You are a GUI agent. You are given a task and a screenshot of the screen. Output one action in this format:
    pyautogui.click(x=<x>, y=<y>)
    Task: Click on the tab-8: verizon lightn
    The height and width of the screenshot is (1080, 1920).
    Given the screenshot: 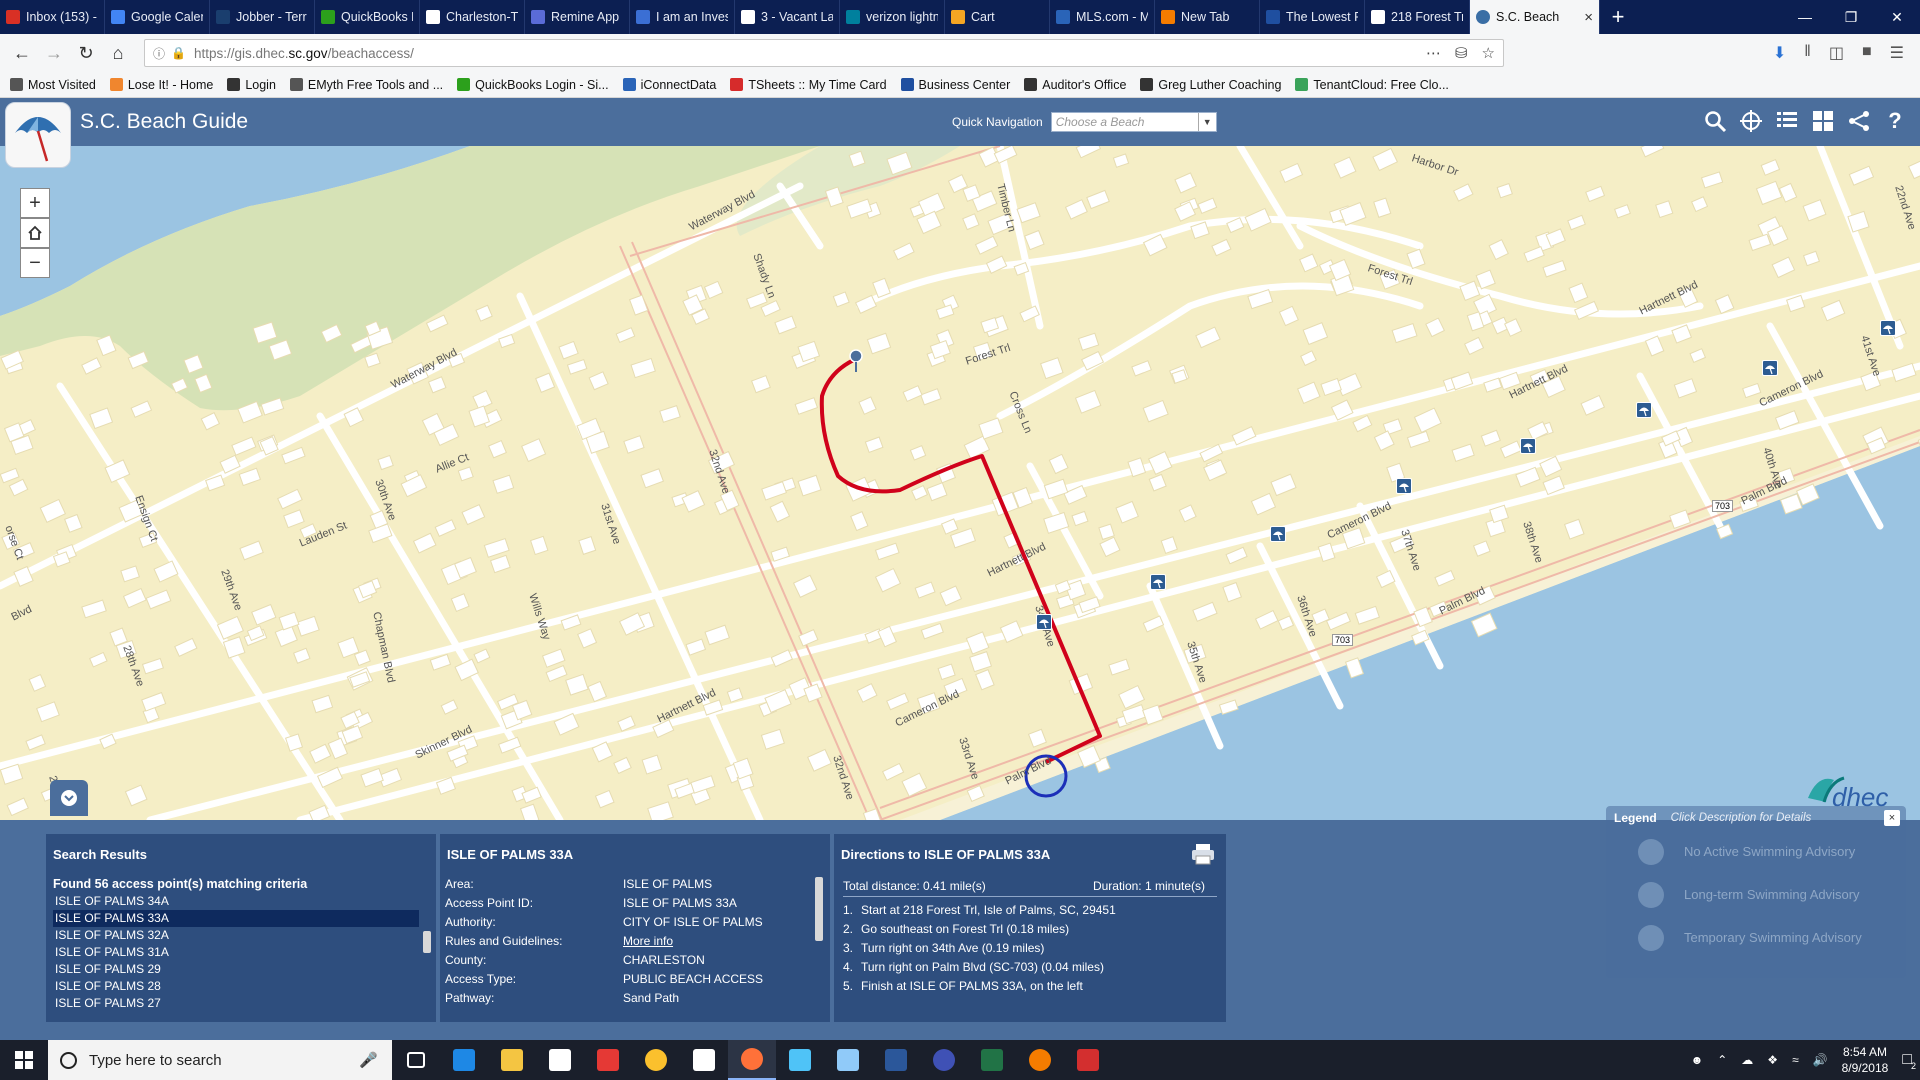 What is the action you would take?
    pyautogui.click(x=892, y=17)
    